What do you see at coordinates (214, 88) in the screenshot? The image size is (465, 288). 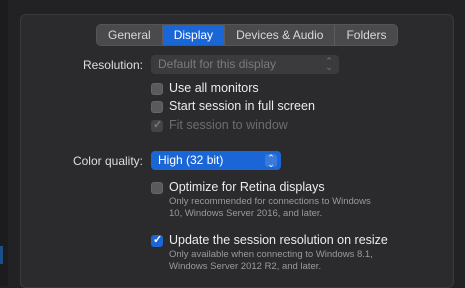 I see `use-all-monitors-label: Use all monitors` at bounding box center [214, 88].